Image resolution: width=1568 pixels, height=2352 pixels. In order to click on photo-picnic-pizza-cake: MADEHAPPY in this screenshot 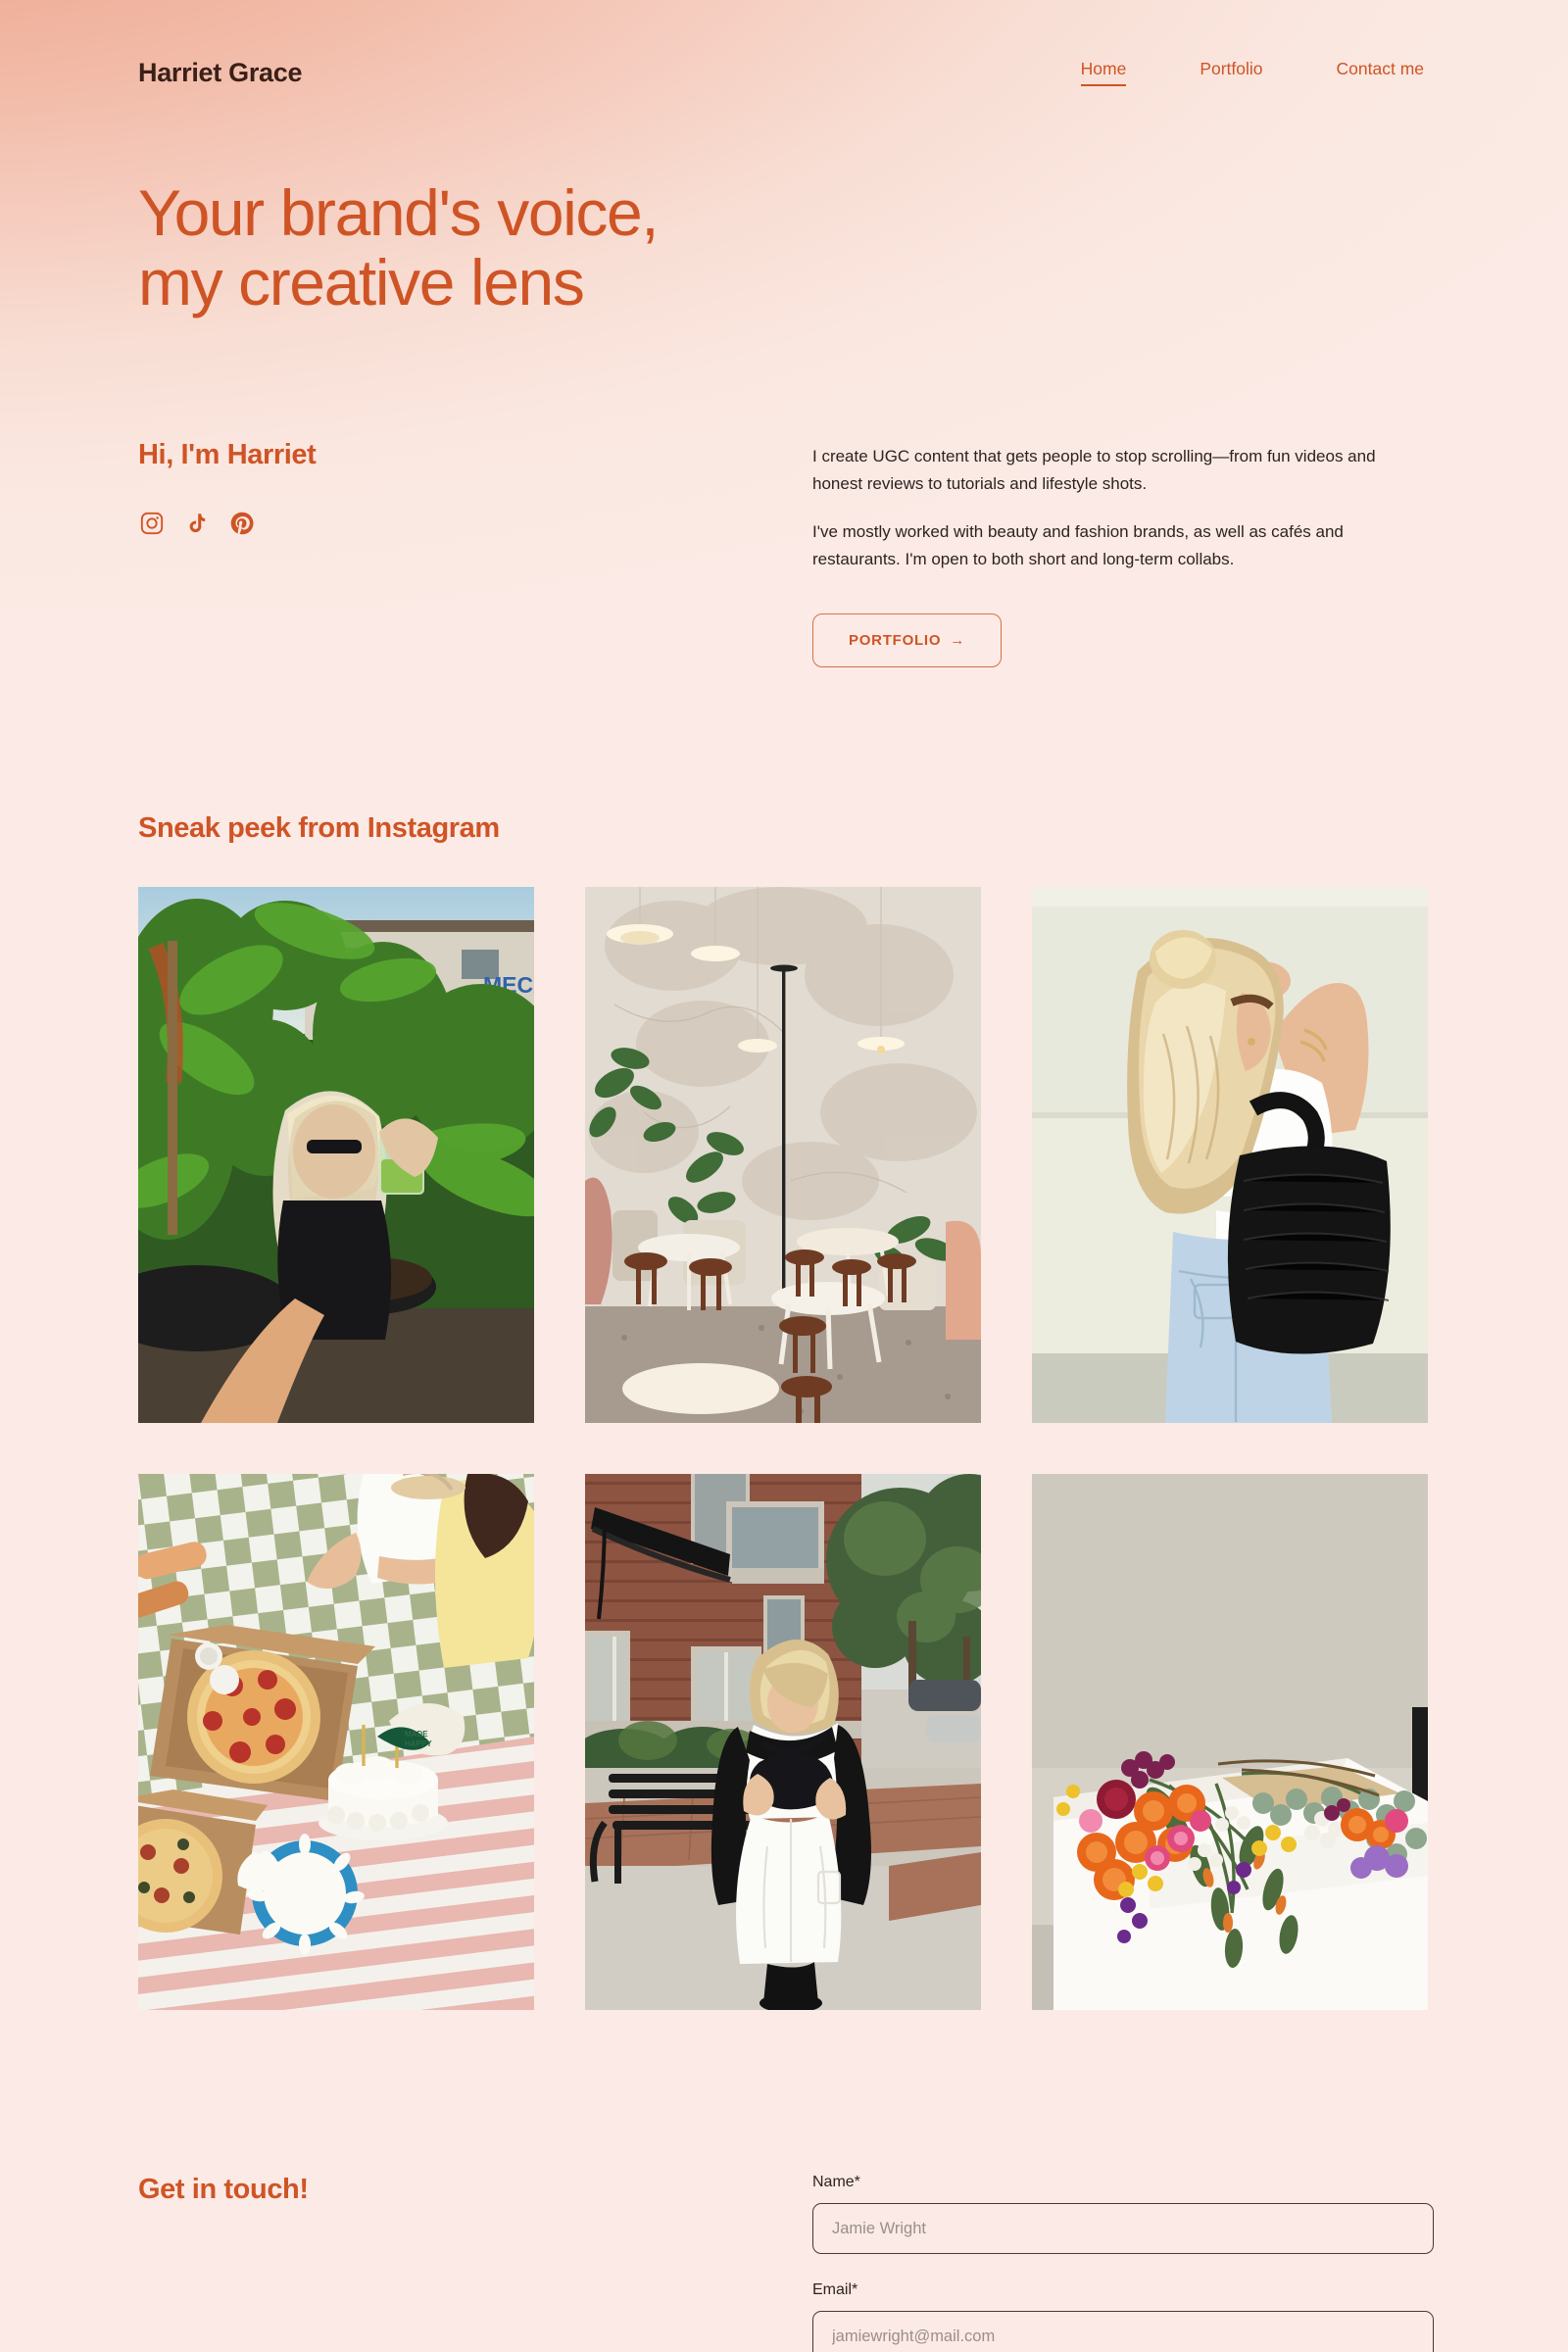, I will do `click(336, 1742)`.